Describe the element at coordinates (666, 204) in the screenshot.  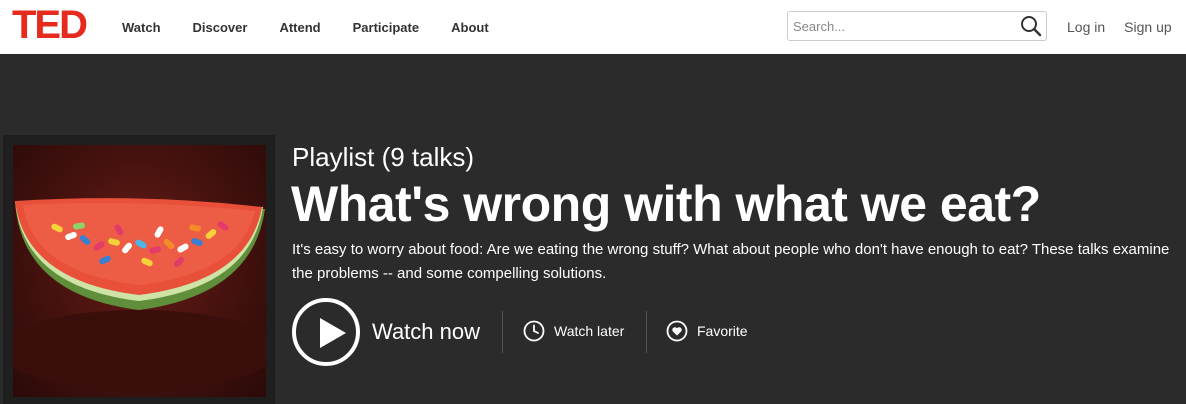
I see `playlist-title: What's wrong with what we eat?` at that location.